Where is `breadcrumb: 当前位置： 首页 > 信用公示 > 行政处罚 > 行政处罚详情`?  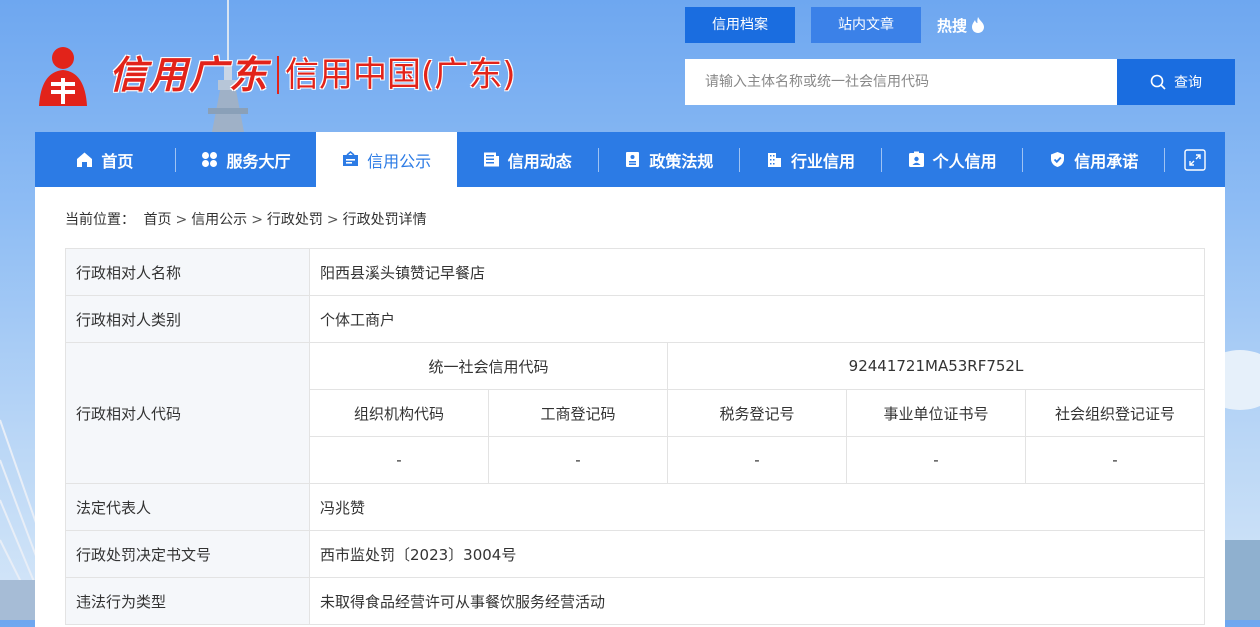
breadcrumb: 当前位置： 首页 > 信用公示 > 行政处罚 > 行政处罚详情 is located at coordinates (248, 219).